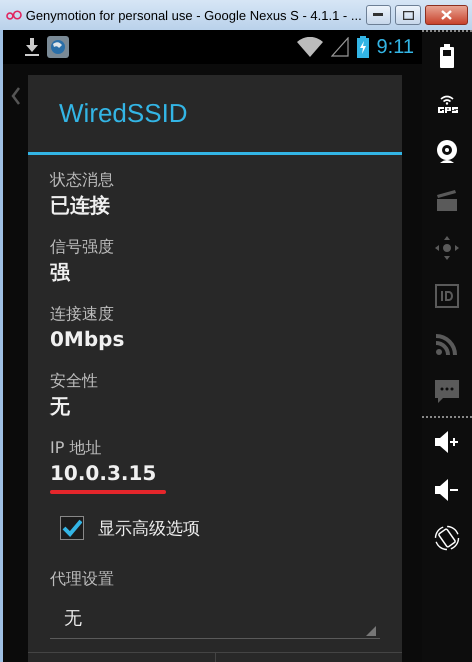  I want to click on field-value: 强, so click(60, 272).